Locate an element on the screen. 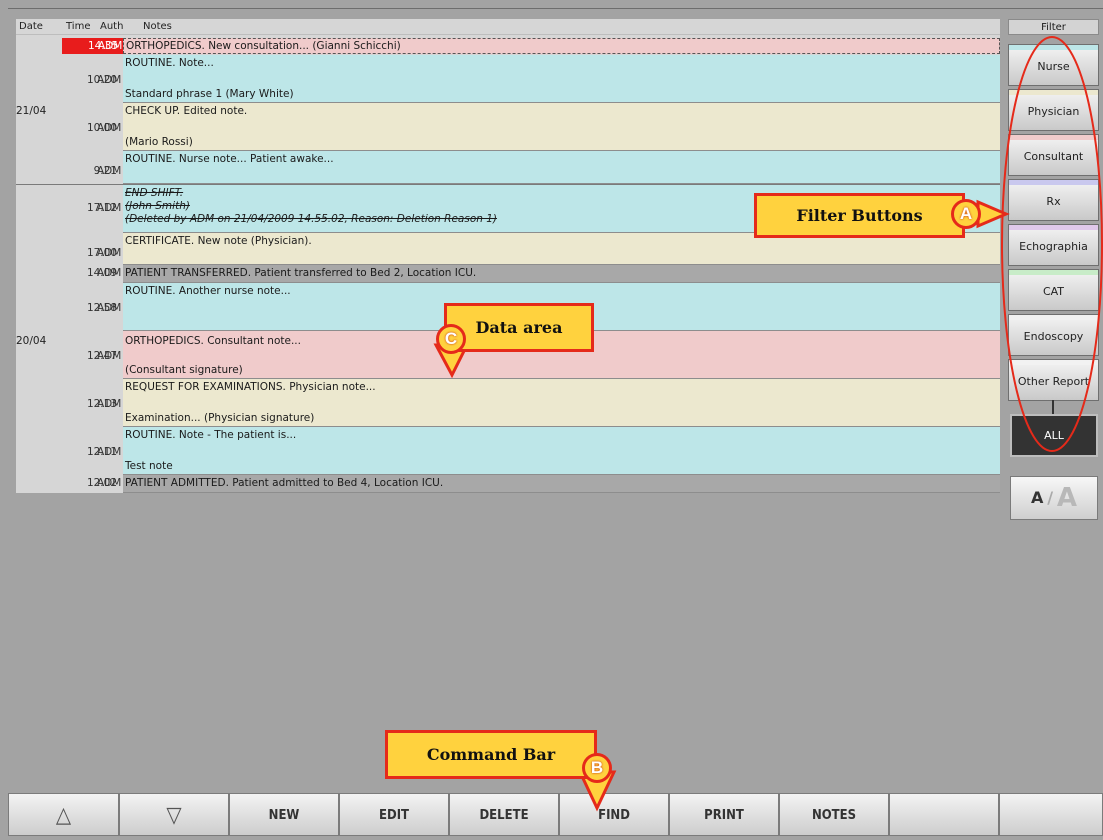 This screenshot has width=1103, height=840. filter-buttons-callout: Filter Buttons is located at coordinates (859, 215).